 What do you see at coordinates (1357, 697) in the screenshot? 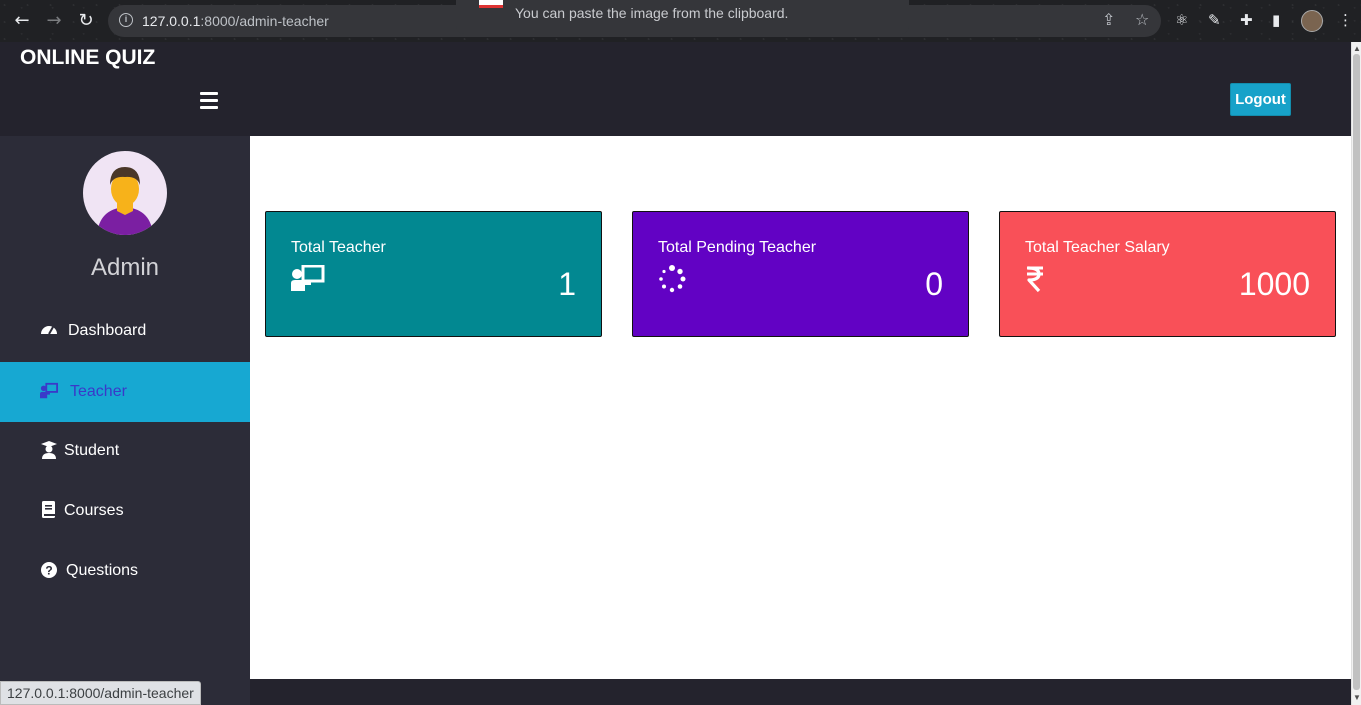
I see `scroll-down-icon: ▼` at bounding box center [1357, 697].